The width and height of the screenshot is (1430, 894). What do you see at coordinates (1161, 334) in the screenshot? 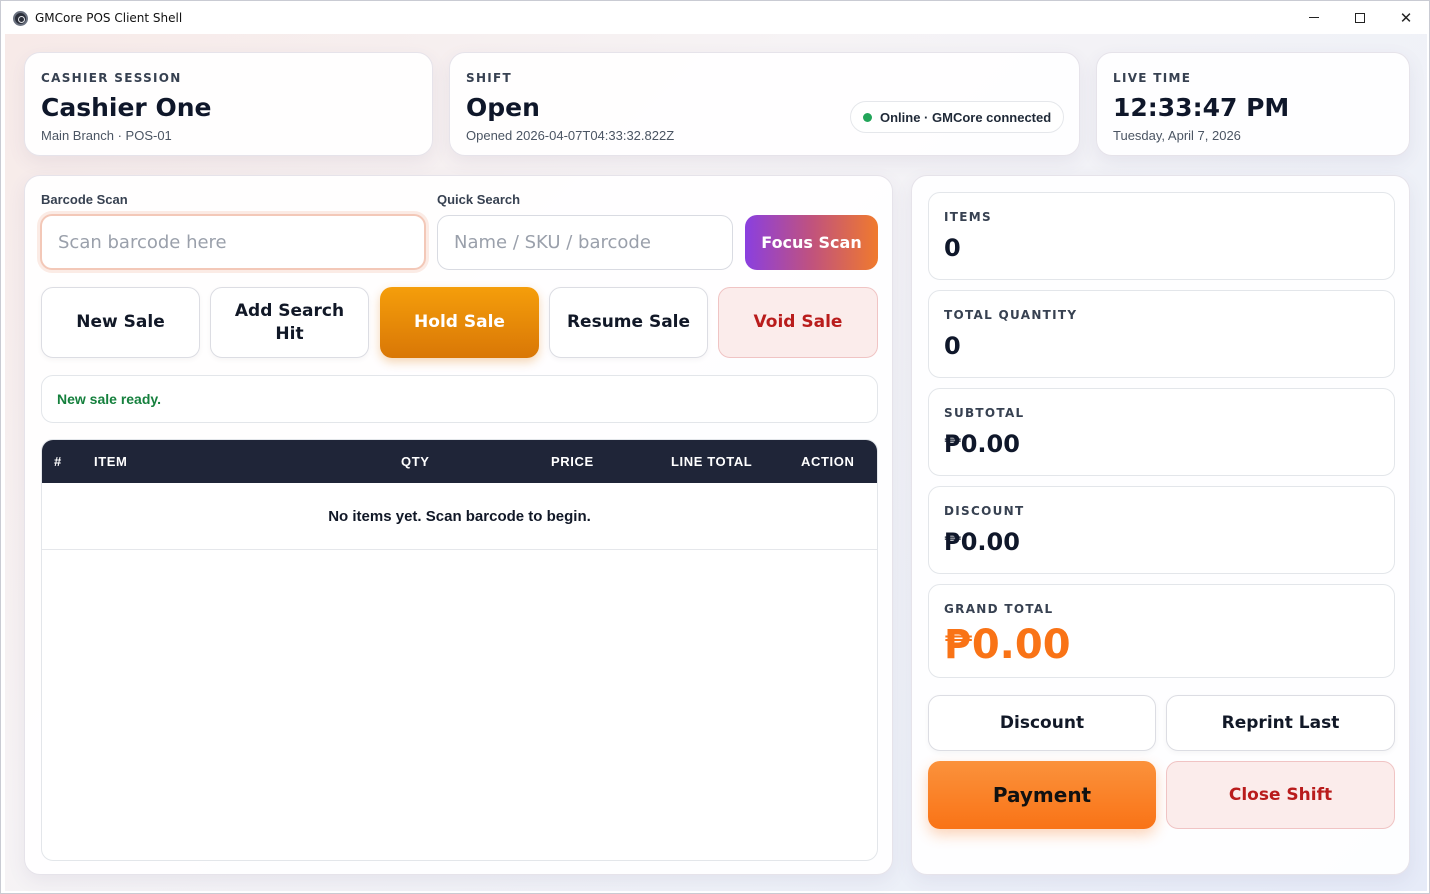
I see `total-quantity-stat: TOTAL QUANTITY 0` at bounding box center [1161, 334].